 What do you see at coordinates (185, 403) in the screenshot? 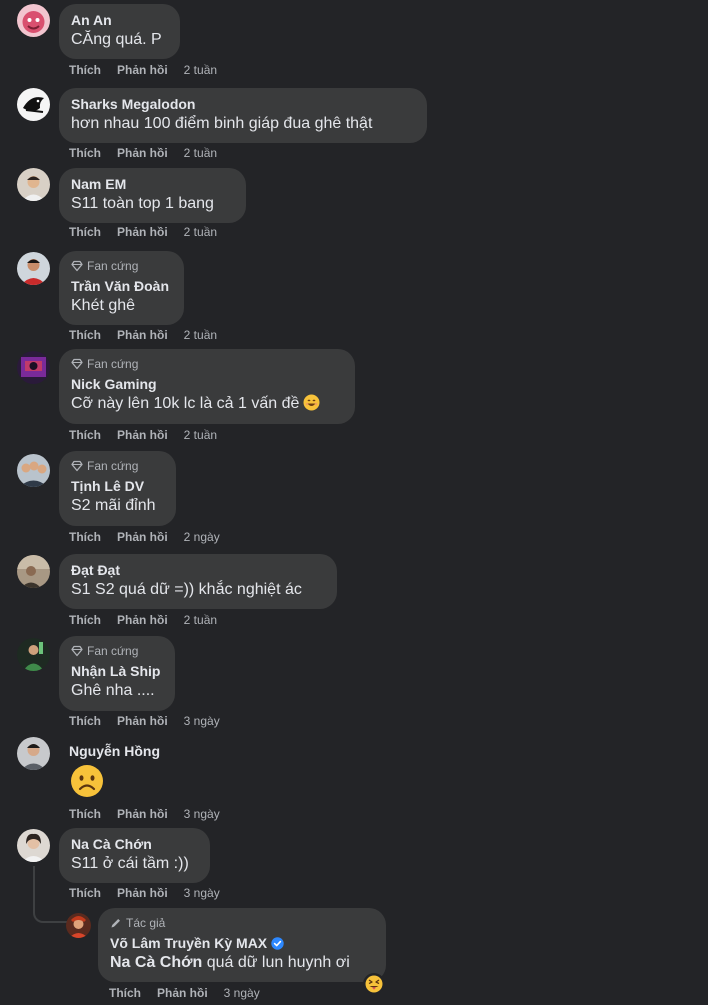
I see `comment-text-content: Cỡ này lên 10k lc là cả 1 vấn đề` at bounding box center [185, 403].